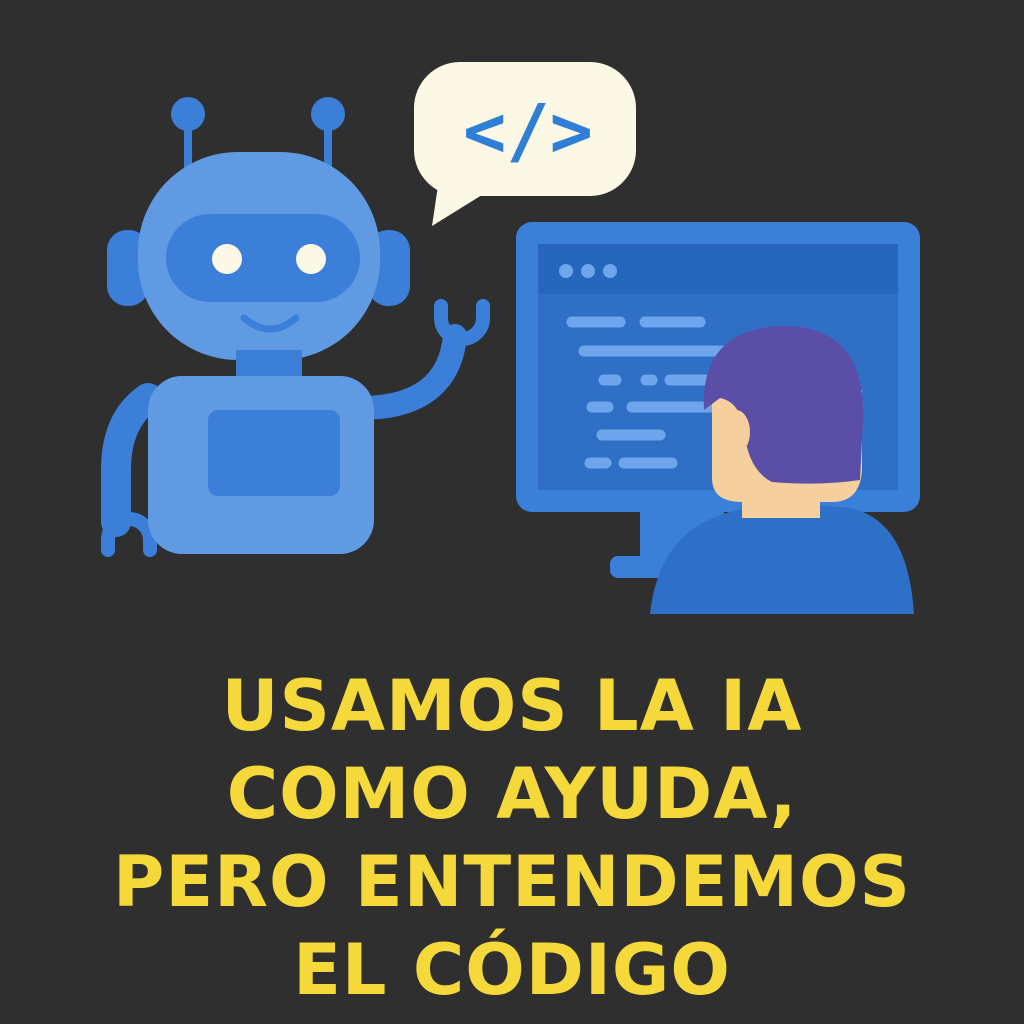 This screenshot has width=1024, height=1024. Describe the element at coordinates (588, 271) in the screenshot. I see `window-dots` at that location.